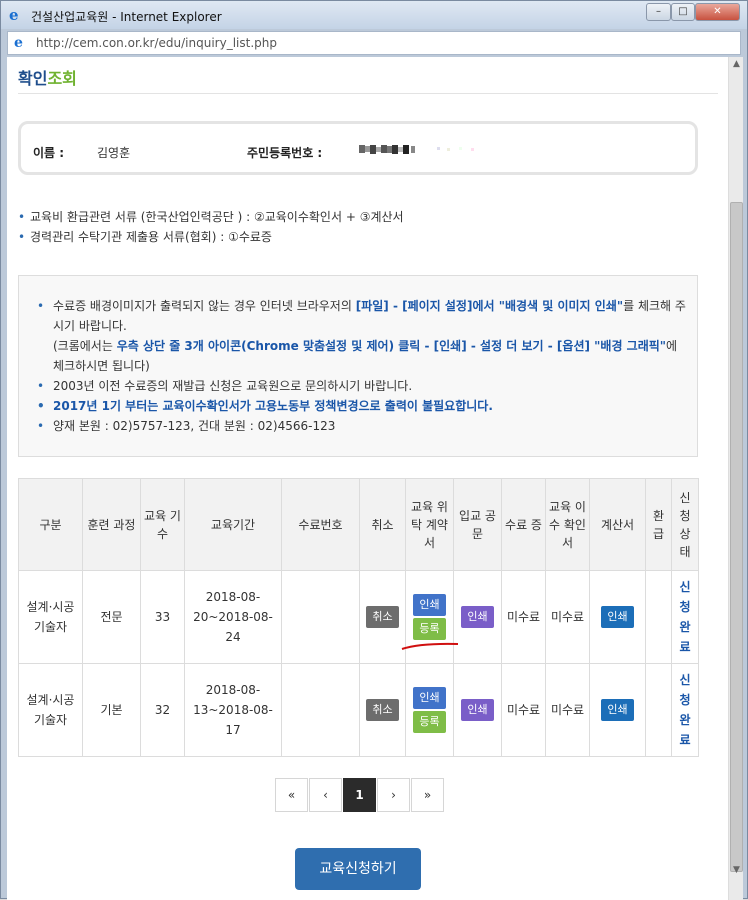  I want to click on col-header: 수료 증, so click(523, 524).